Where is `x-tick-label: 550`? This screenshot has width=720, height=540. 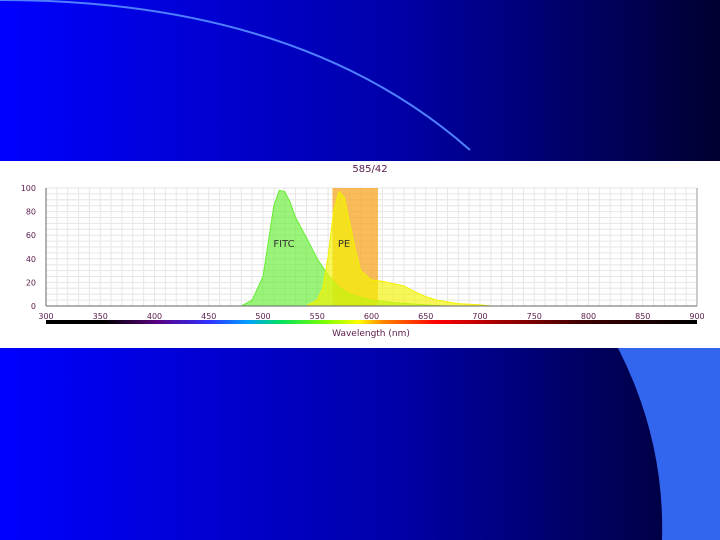
x-tick-label: 550 is located at coordinates (317, 316).